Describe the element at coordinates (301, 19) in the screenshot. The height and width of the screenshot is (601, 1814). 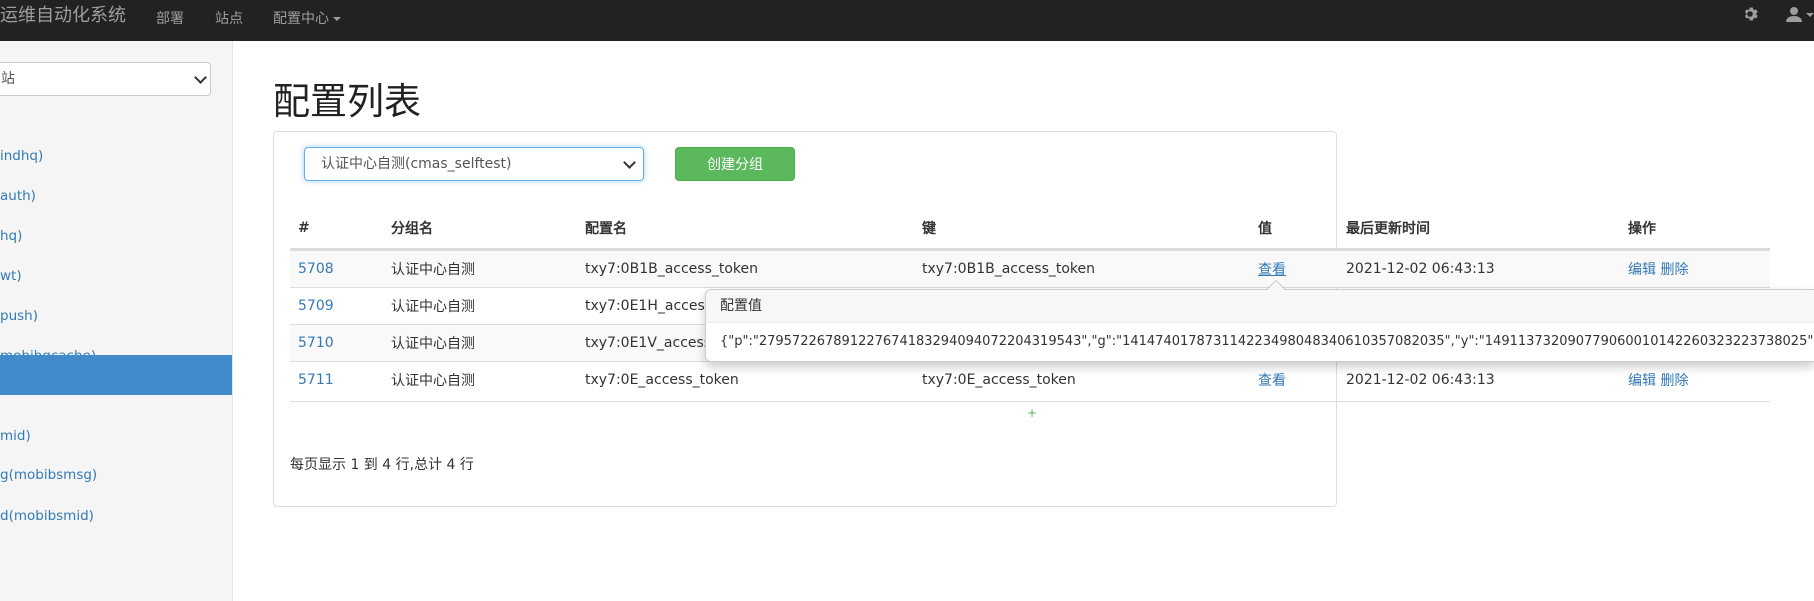
I see `nav-item-config-center-label: 配置中心` at that location.